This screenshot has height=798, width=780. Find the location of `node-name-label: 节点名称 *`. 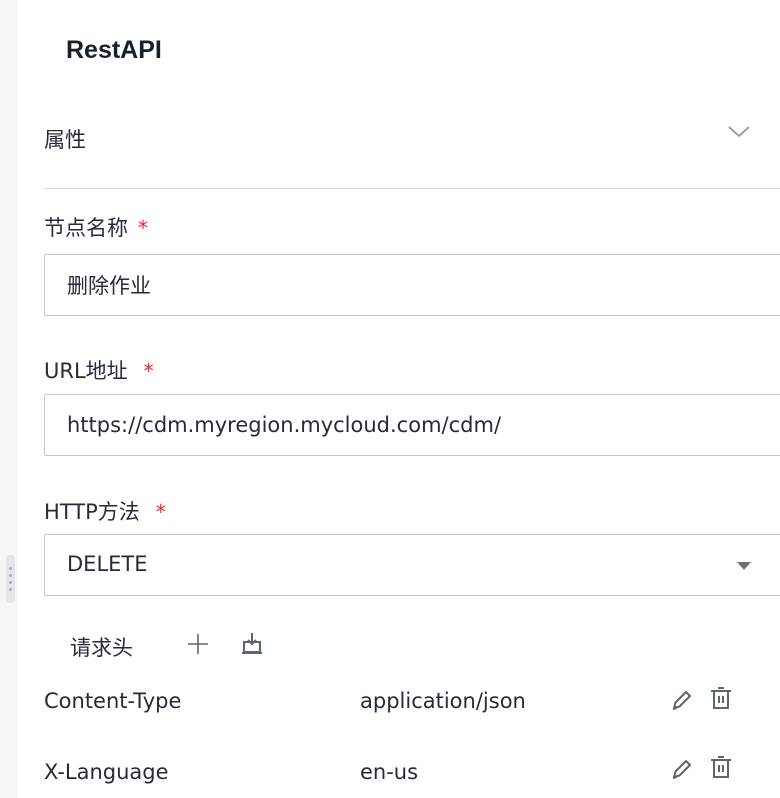

node-name-label: 节点名称 * is located at coordinates (96, 227).